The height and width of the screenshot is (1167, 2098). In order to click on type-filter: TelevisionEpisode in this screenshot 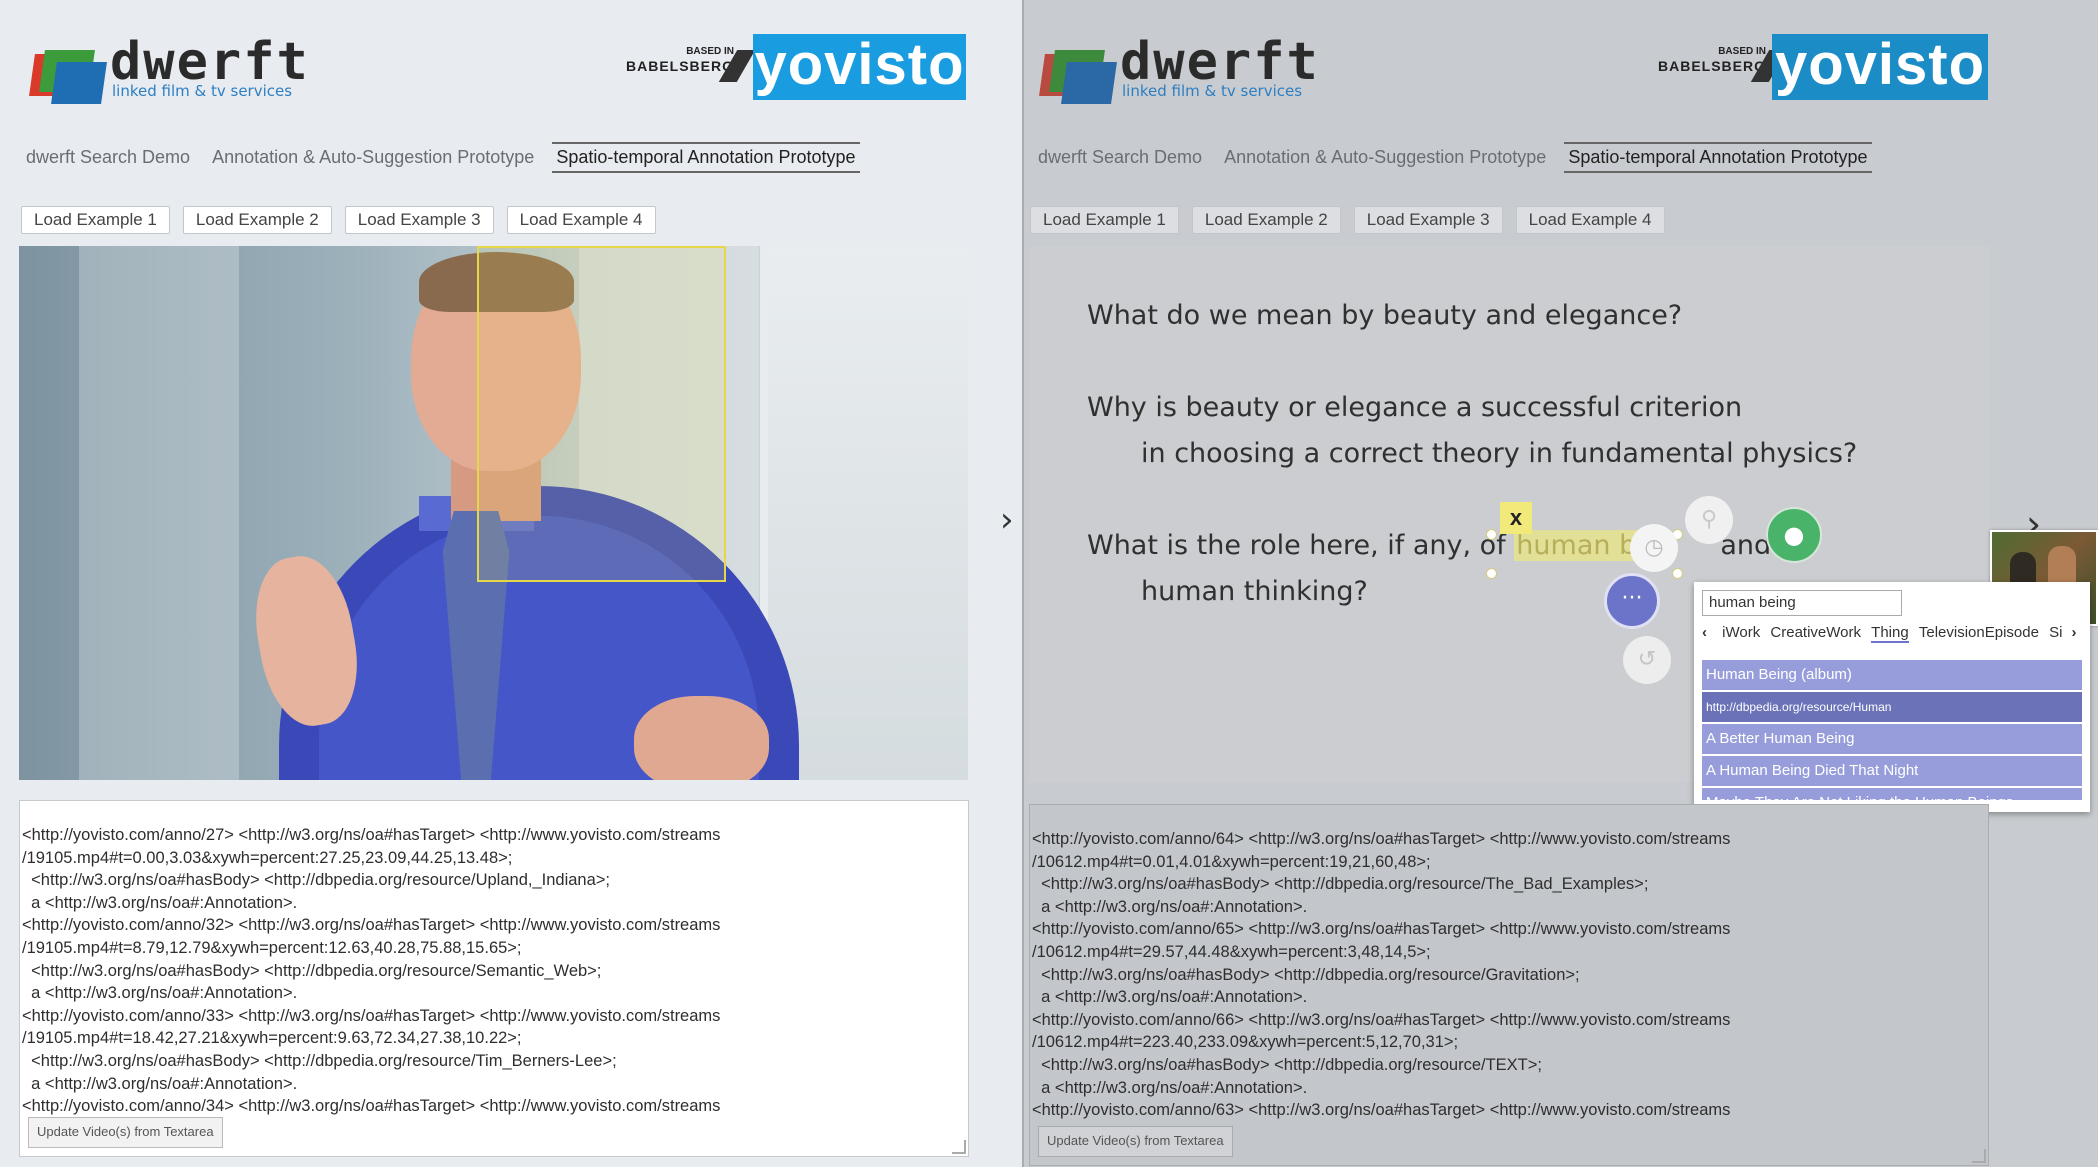, I will do `click(1979, 632)`.